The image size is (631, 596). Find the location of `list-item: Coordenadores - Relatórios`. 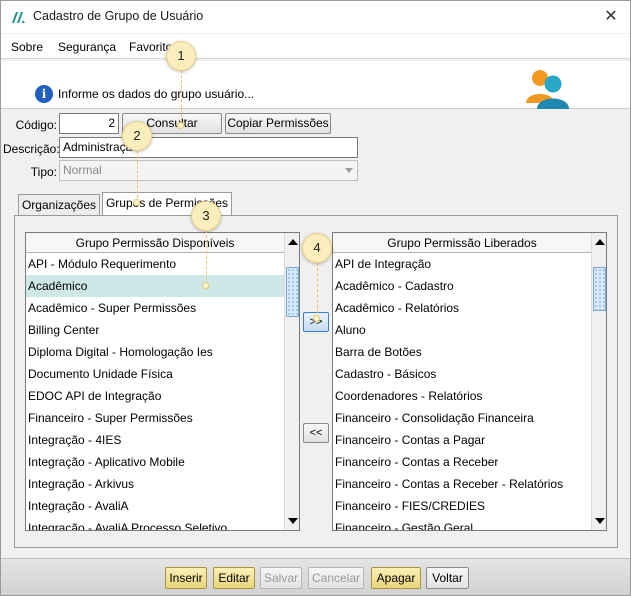

list-item: Coordenadores - Relatórios is located at coordinates (462, 396).